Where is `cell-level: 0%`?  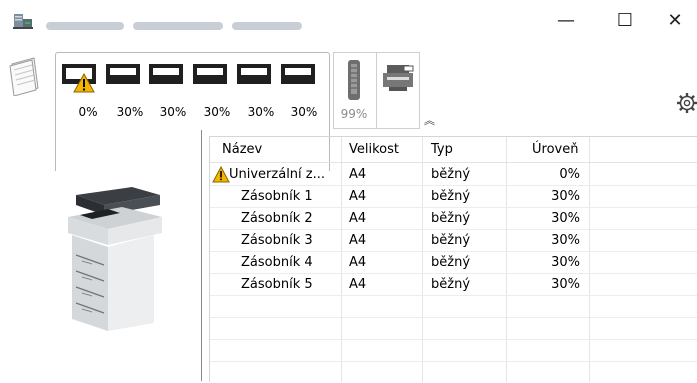
cell-level: 0% is located at coordinates (569, 174).